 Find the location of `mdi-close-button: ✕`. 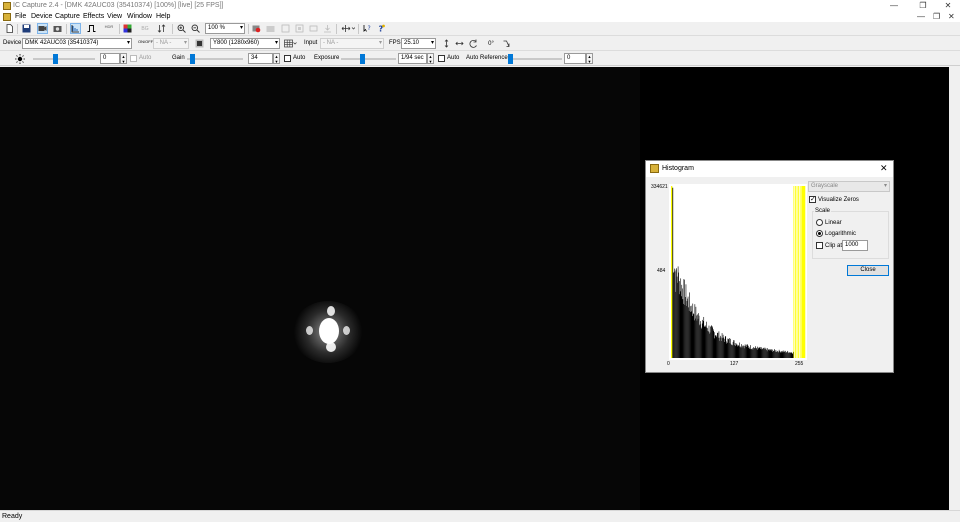

mdi-close-button: ✕ is located at coordinates (951, 16).